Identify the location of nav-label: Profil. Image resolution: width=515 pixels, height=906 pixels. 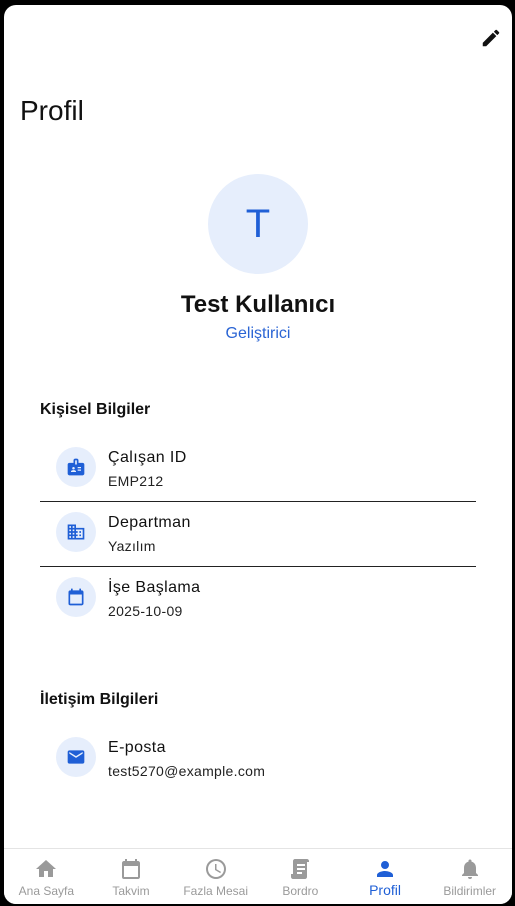
(385, 890).